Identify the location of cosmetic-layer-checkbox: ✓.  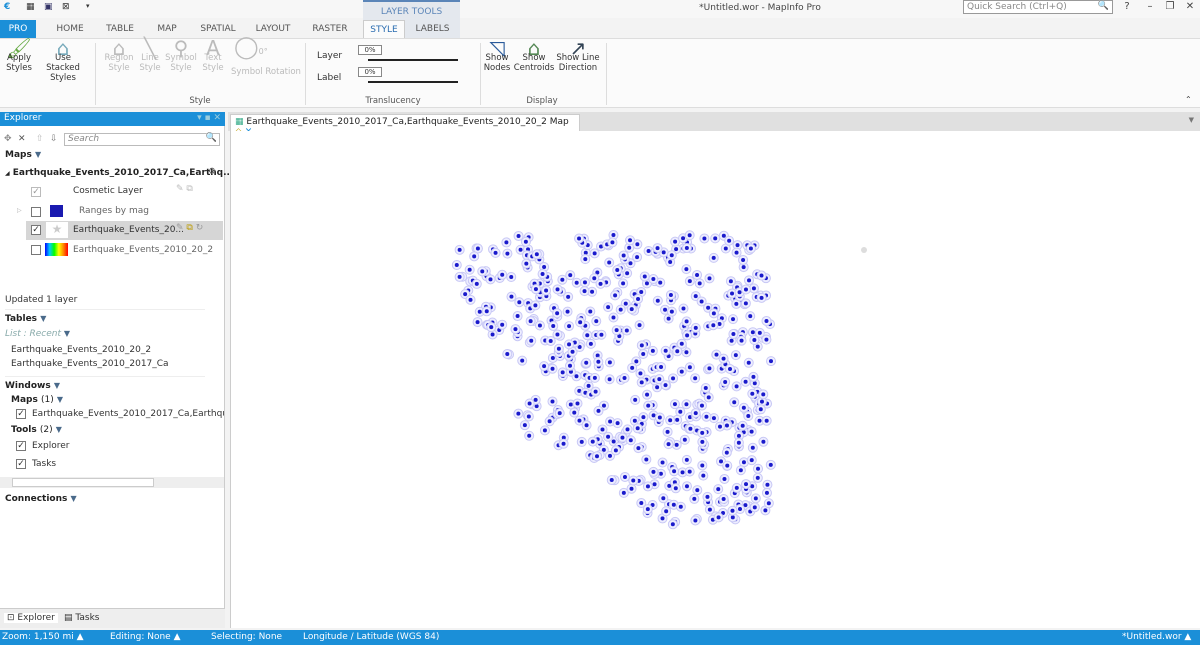
(36, 192).